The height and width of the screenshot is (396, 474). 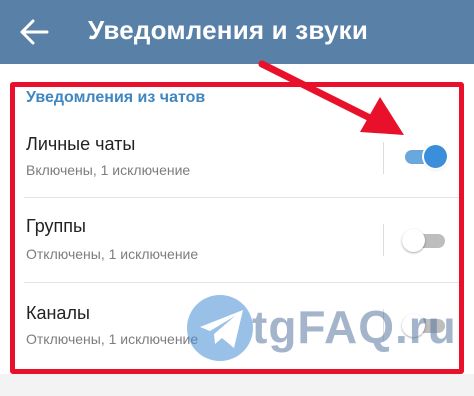 I want to click on private-chats-toggle, so click(x=425, y=156).